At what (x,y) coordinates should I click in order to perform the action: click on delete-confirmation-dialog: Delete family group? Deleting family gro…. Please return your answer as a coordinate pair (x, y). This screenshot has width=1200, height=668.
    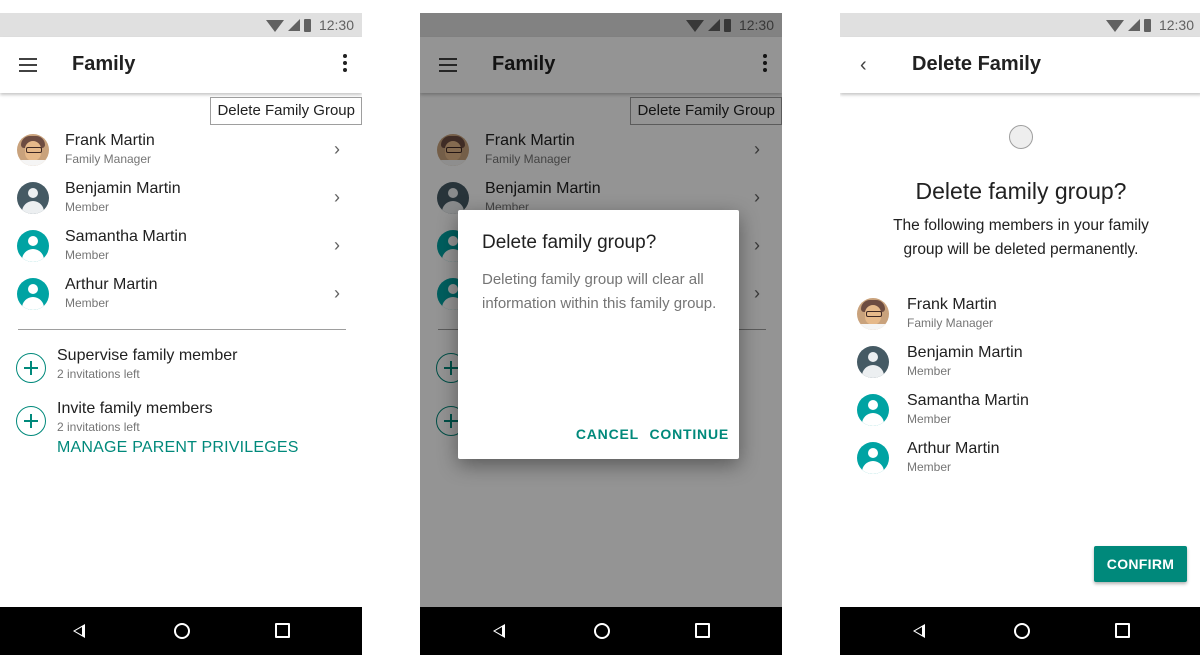
    Looking at the image, I should click on (598, 334).